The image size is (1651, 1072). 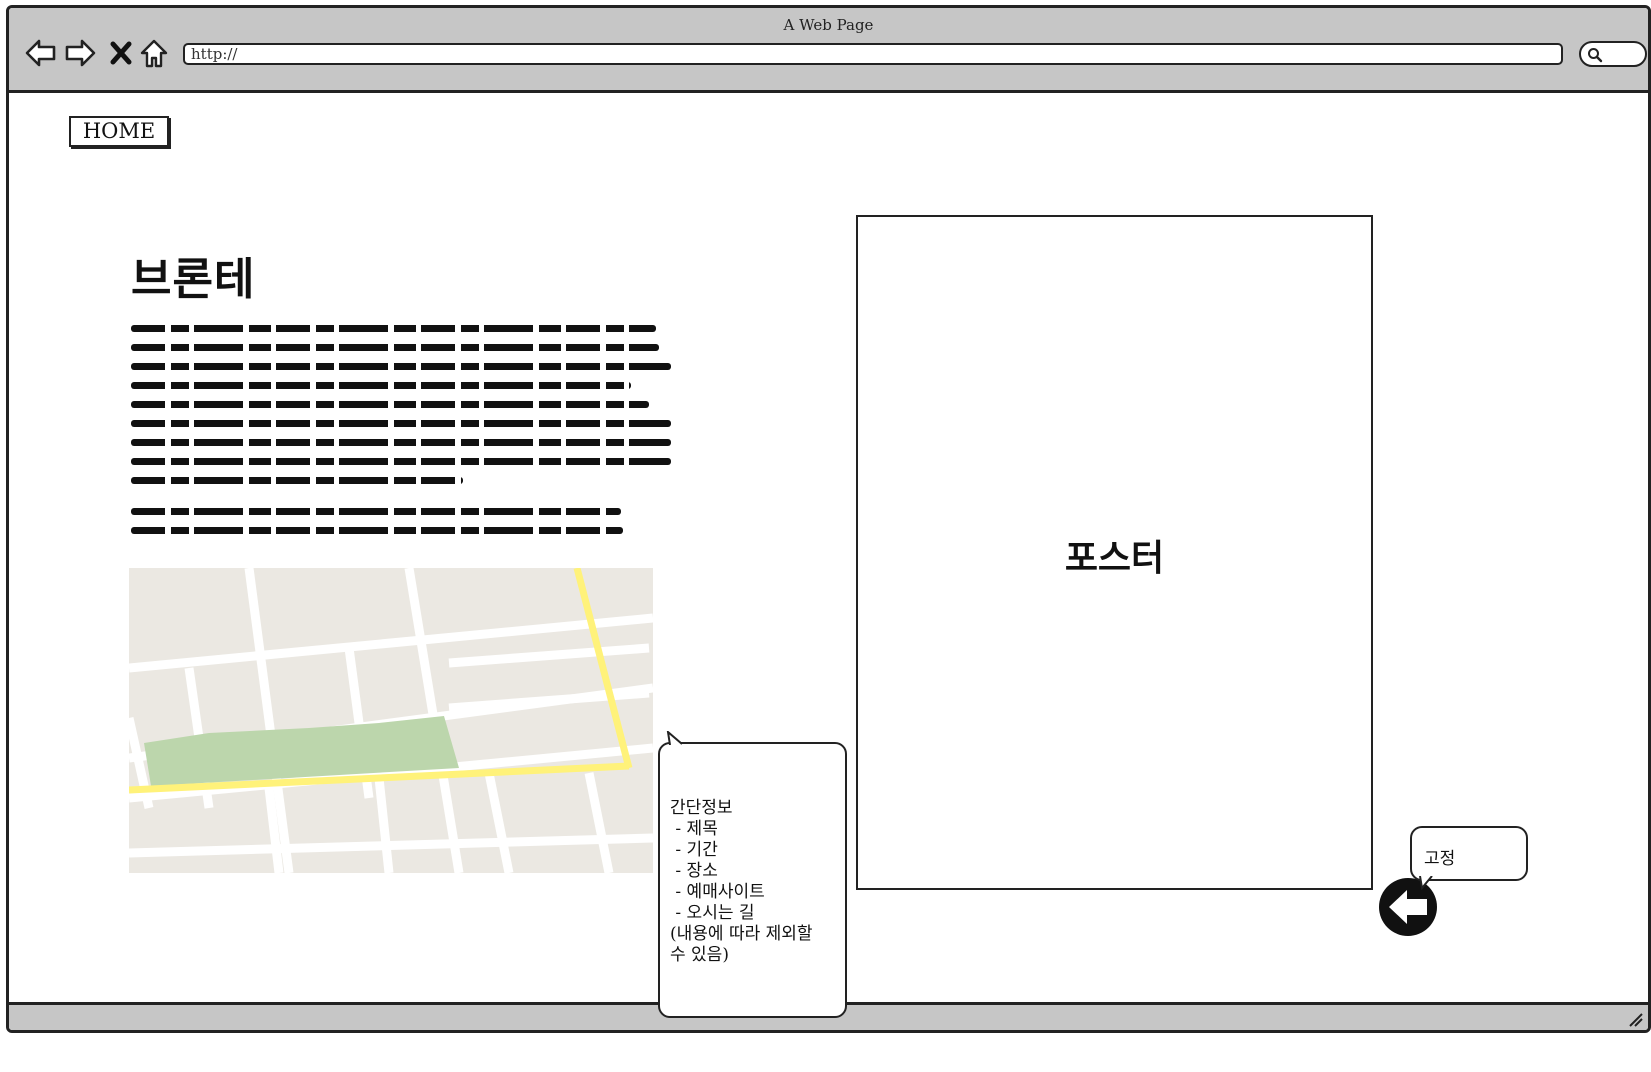 What do you see at coordinates (1114, 558) in the screenshot?
I see `poster-label: 포스터` at bounding box center [1114, 558].